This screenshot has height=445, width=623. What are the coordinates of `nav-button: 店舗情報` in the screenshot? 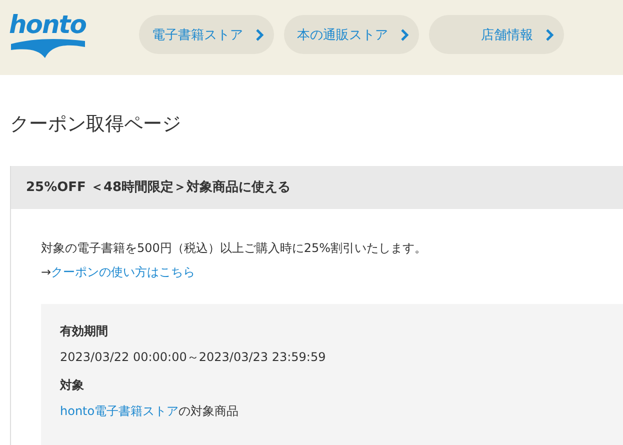 It's located at (496, 34).